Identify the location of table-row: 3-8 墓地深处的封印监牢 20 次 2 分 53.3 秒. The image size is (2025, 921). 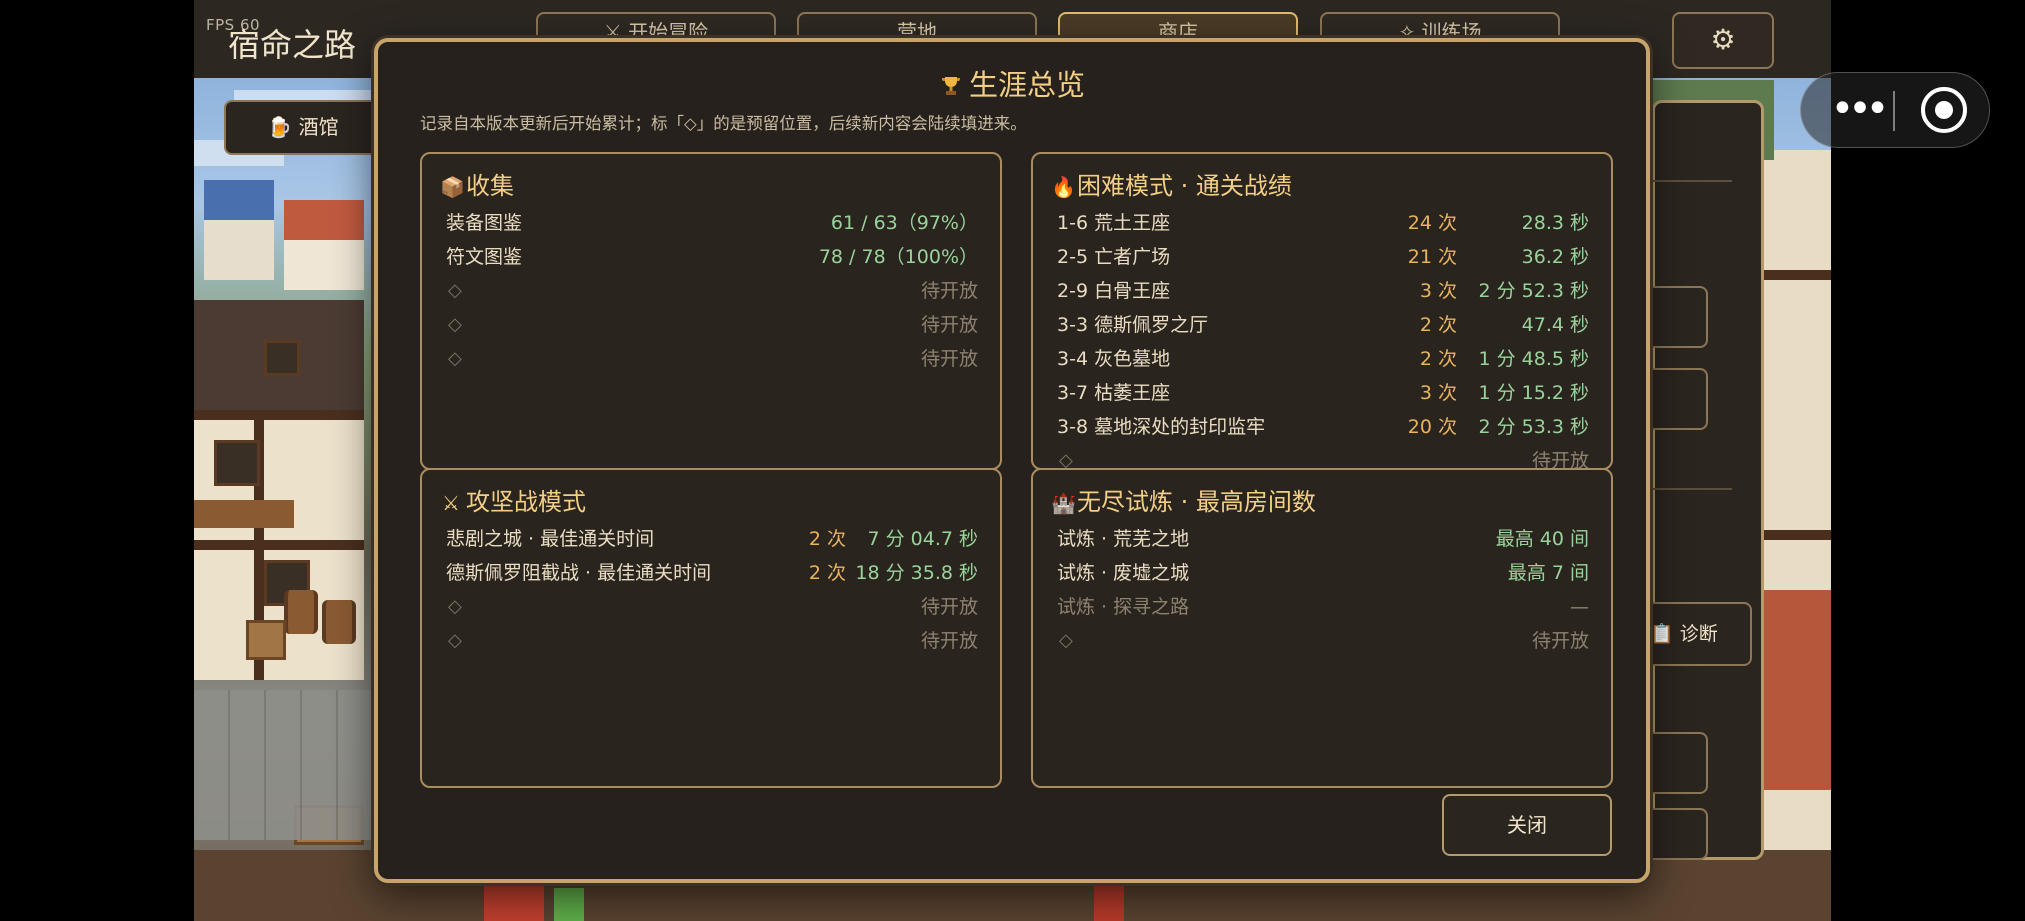
(1323, 427).